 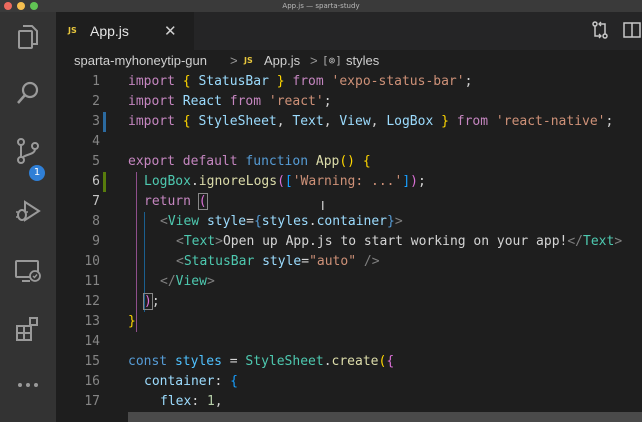 What do you see at coordinates (96, 141) in the screenshot?
I see `line-number: 4` at bounding box center [96, 141].